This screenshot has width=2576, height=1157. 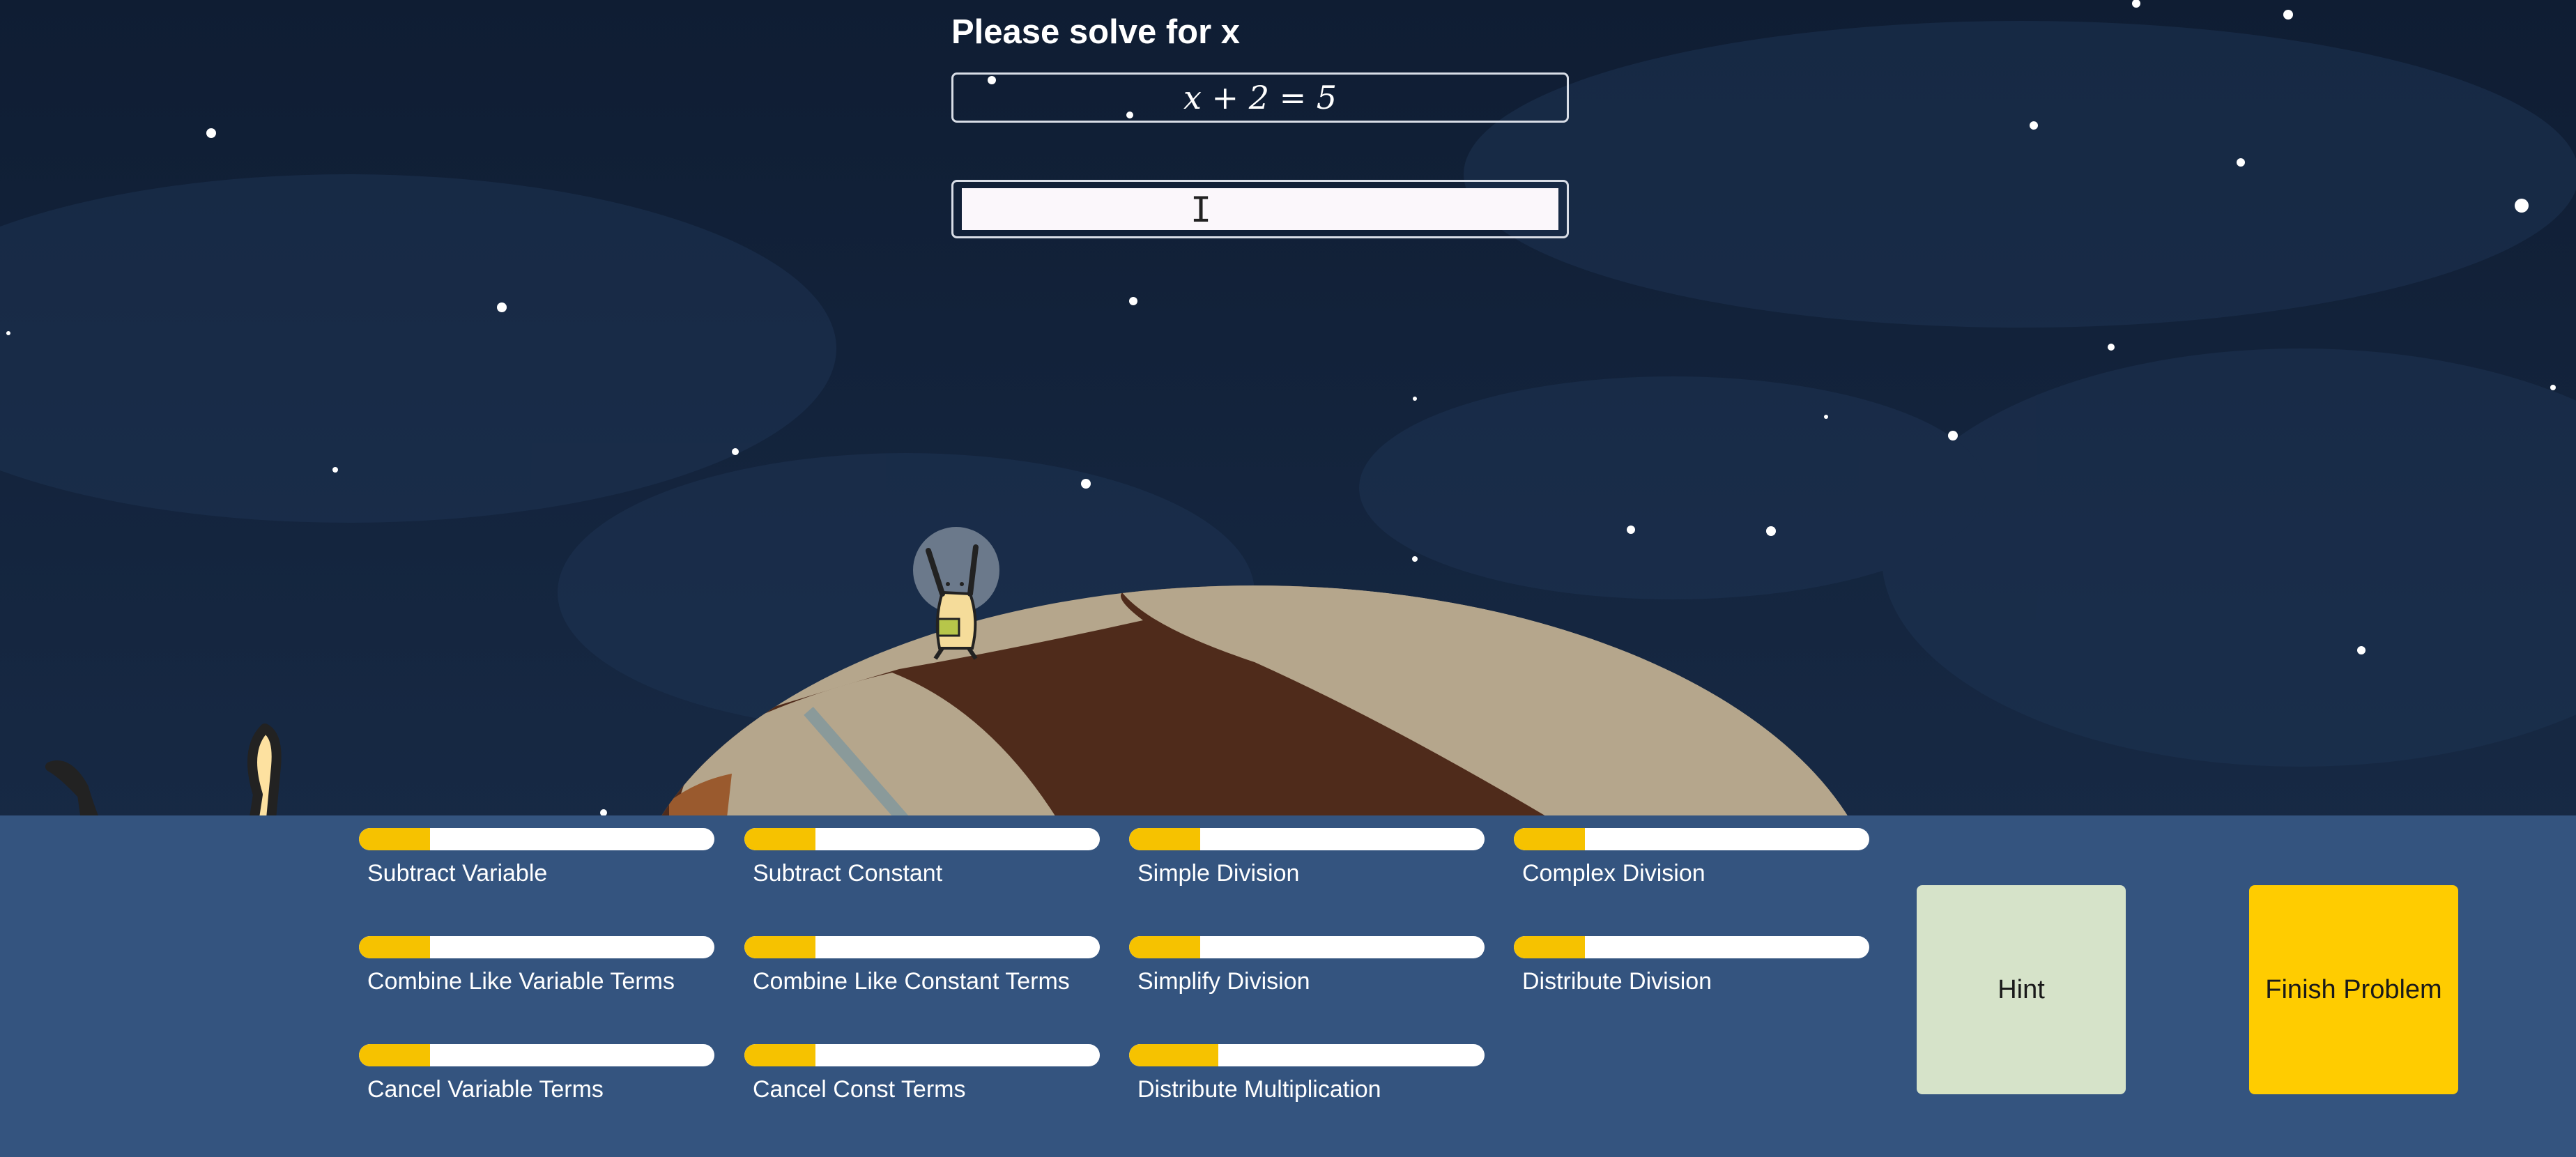 What do you see at coordinates (848, 873) in the screenshot?
I see `skill-label: Subtract Constant` at bounding box center [848, 873].